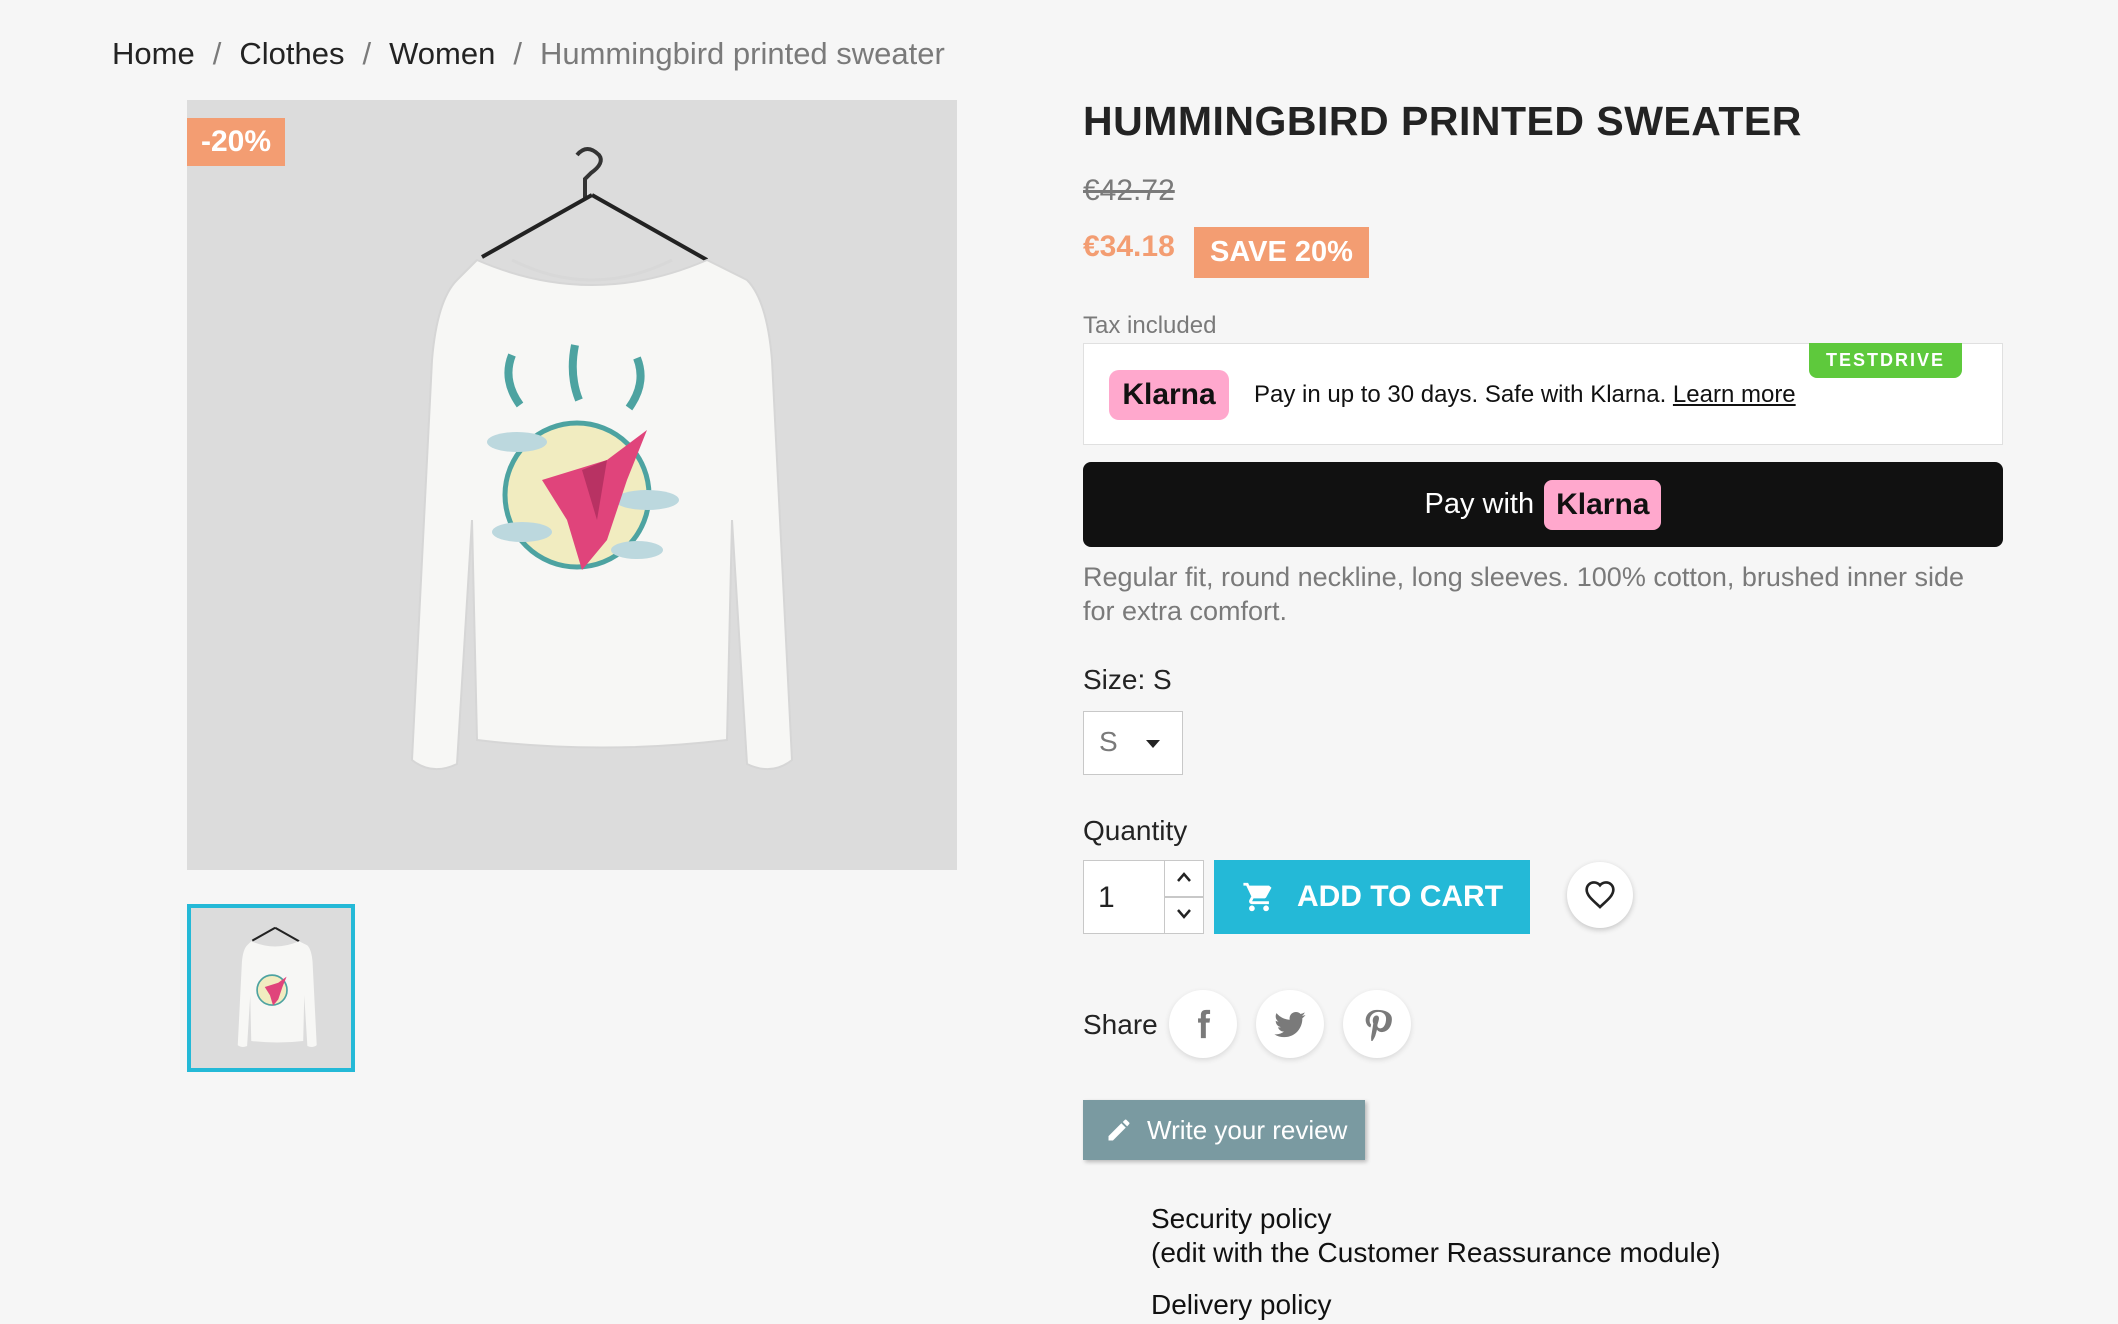  What do you see at coordinates (1479, 504) in the screenshot?
I see `pay-with-label: Pay with` at bounding box center [1479, 504].